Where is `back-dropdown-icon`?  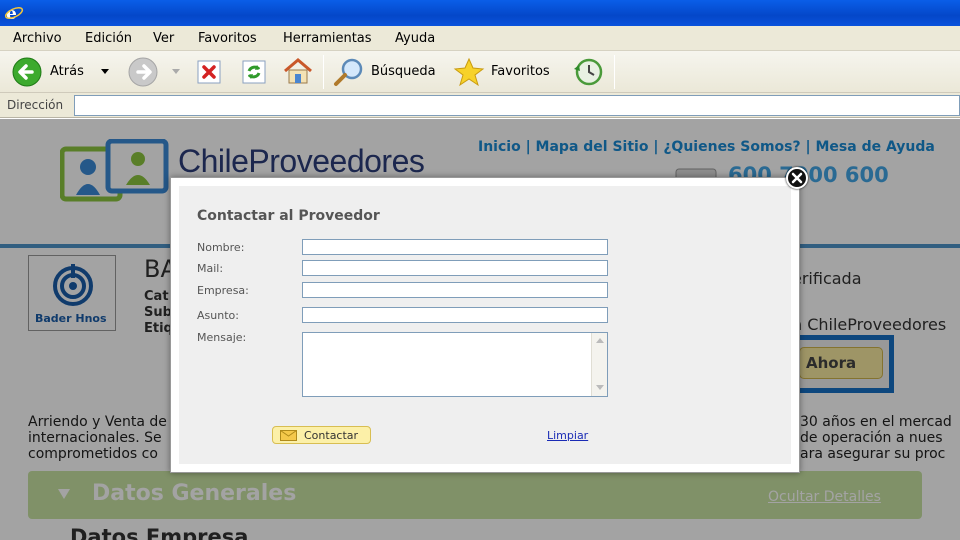
back-dropdown-icon is located at coordinates (105, 71).